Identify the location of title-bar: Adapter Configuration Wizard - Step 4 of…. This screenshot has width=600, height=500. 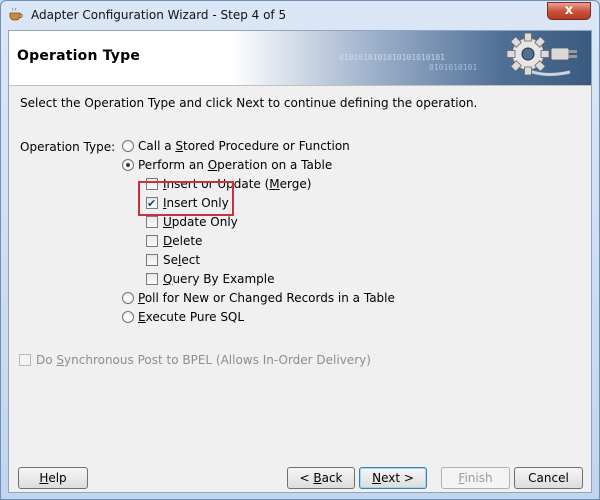
(300, 15).